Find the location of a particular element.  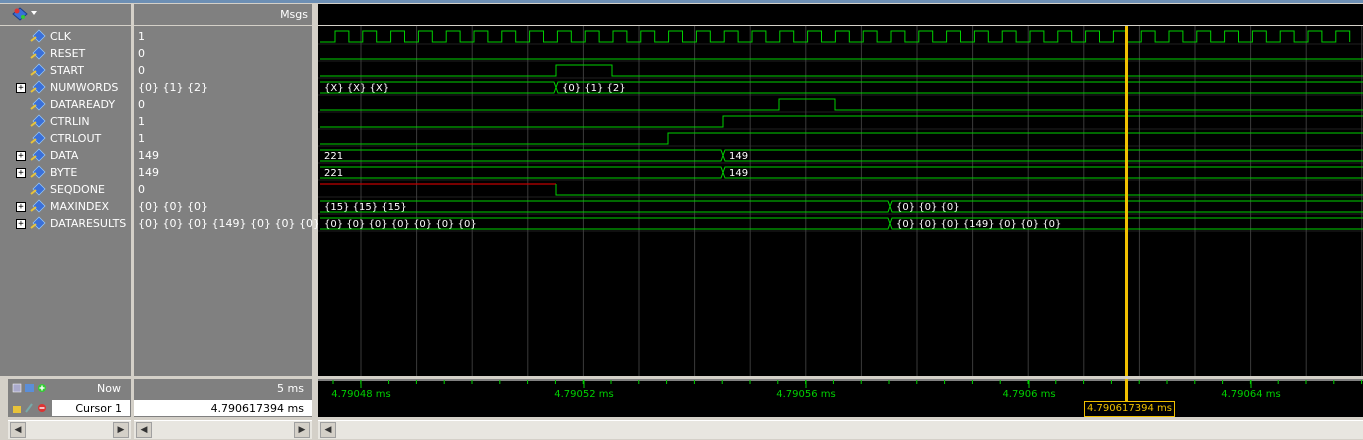

title-strip is located at coordinates (681, 1).